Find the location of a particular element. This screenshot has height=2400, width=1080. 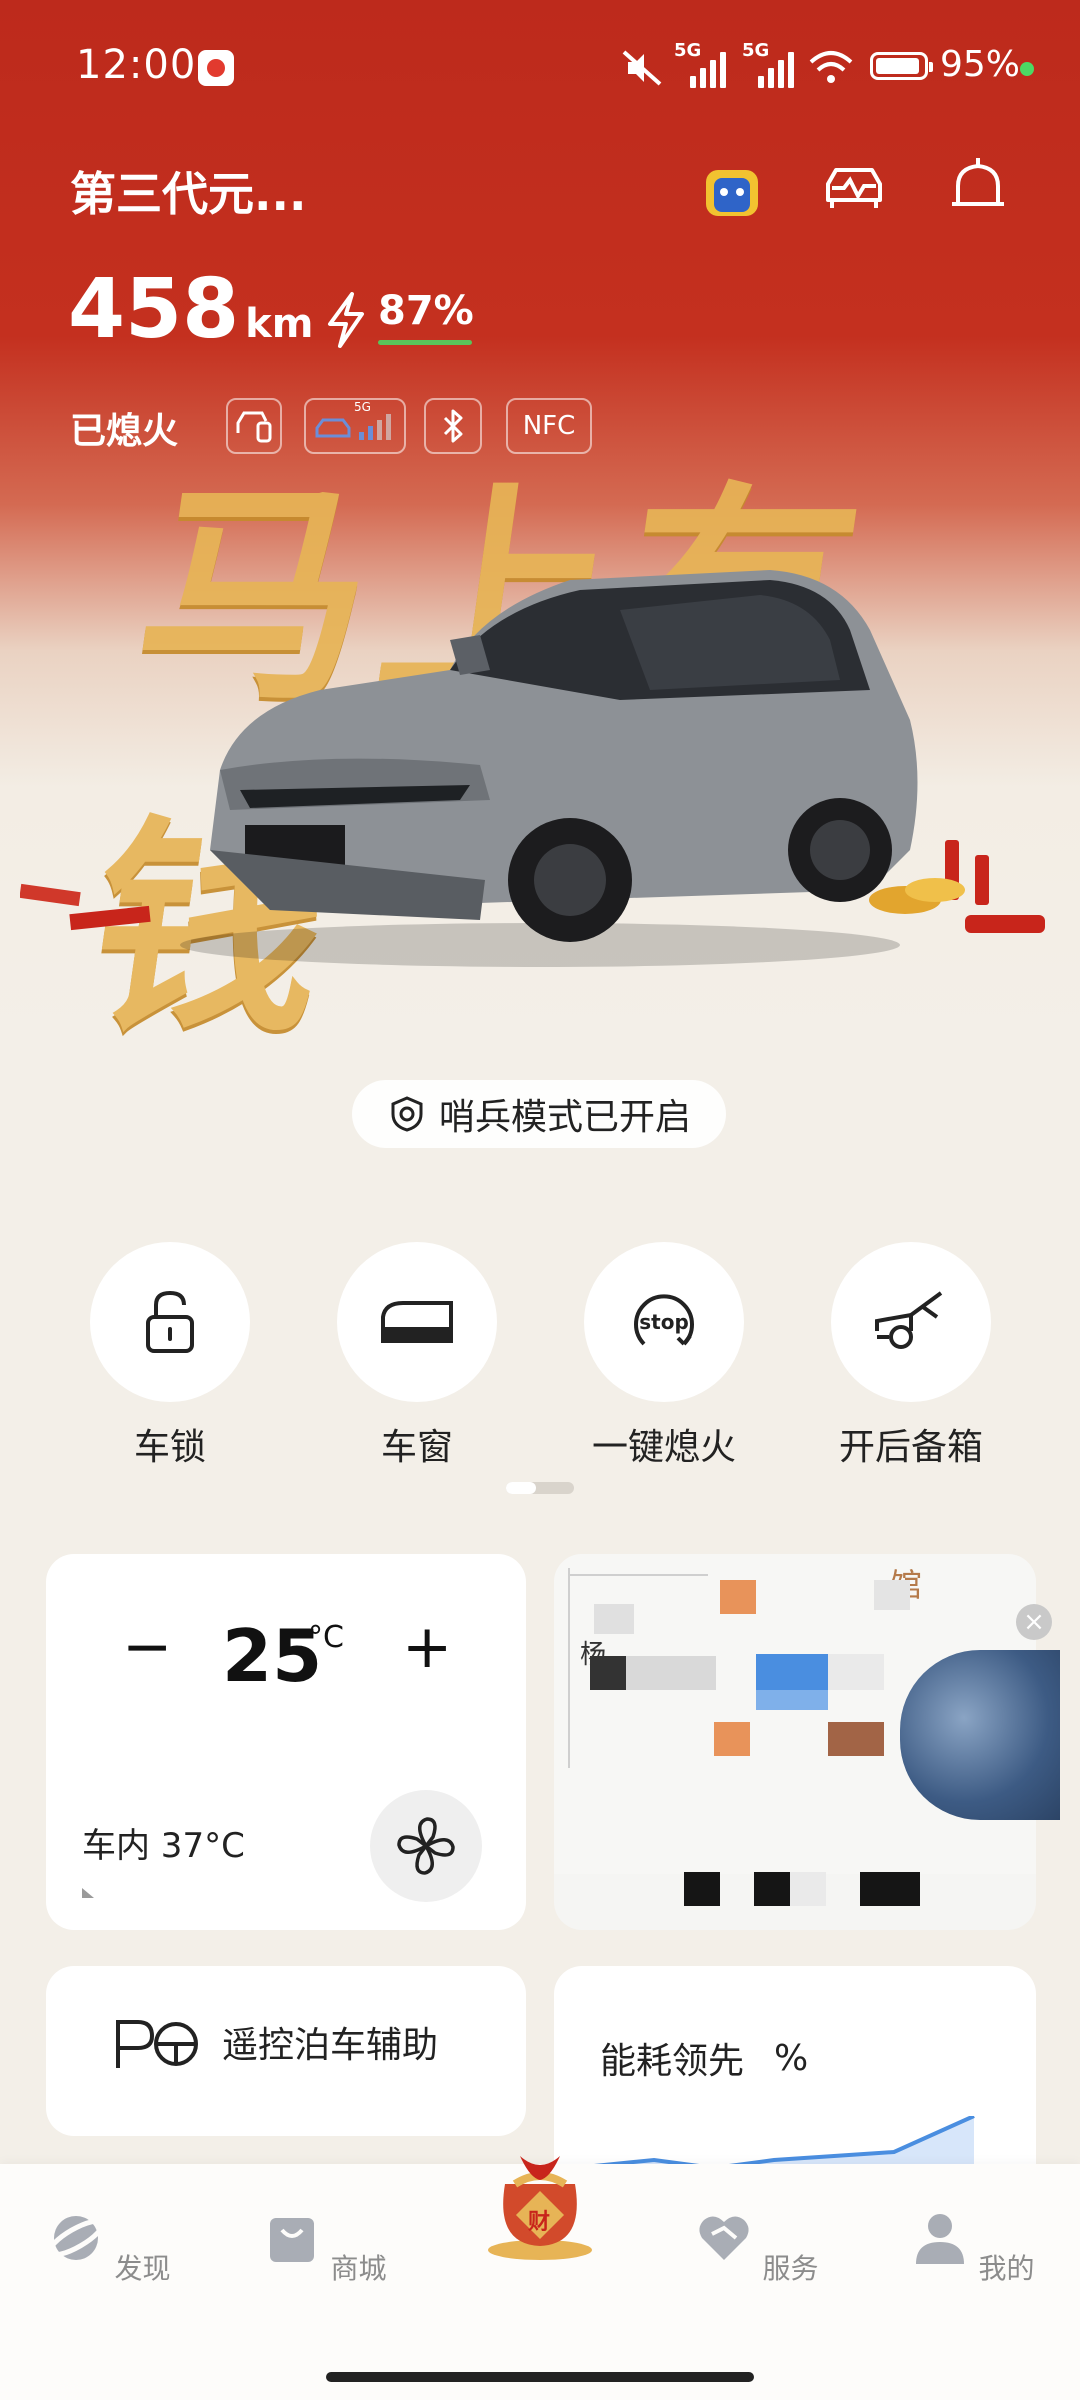

temp-minus-button: − is located at coordinates (147, 1647).